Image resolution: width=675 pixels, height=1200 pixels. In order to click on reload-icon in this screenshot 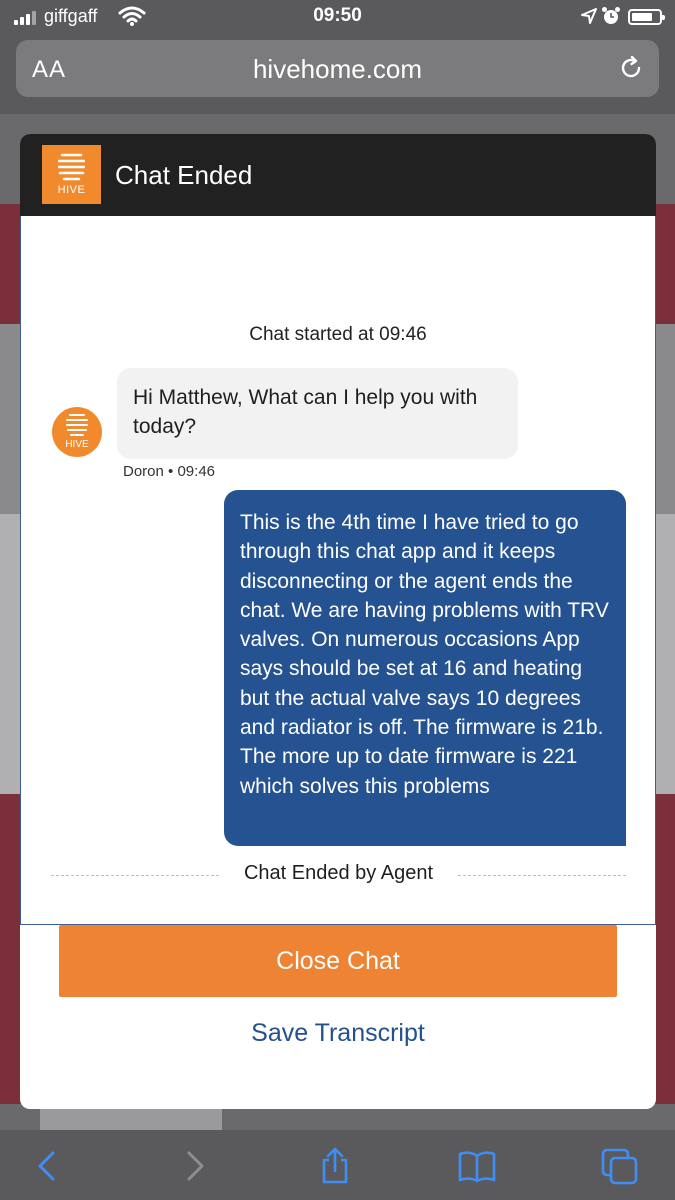, I will do `click(631, 68)`.